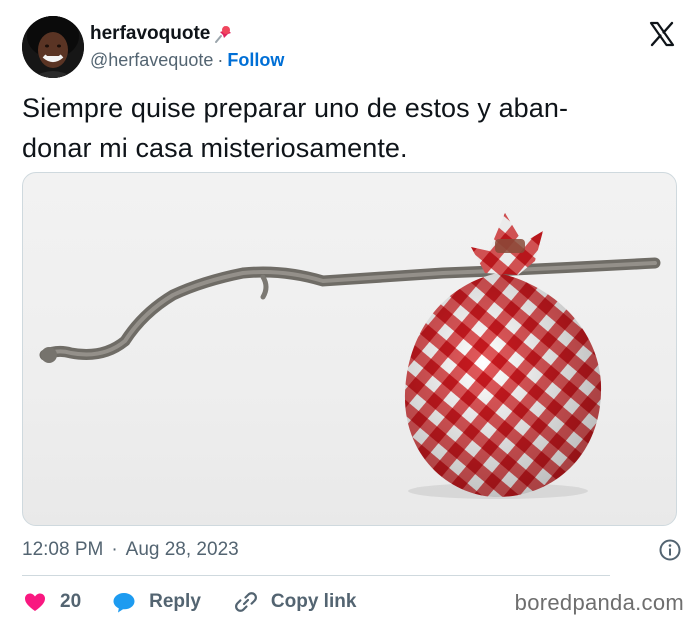 Image resolution: width=700 pixels, height=628 pixels. I want to click on tweet-header: herfavoquote @herfavequote · Follow, so click(352, 49).